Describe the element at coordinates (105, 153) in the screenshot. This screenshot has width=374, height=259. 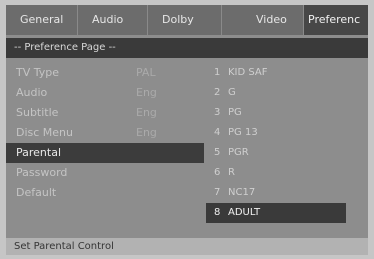
I see `menu-item-parental: Parental` at that location.